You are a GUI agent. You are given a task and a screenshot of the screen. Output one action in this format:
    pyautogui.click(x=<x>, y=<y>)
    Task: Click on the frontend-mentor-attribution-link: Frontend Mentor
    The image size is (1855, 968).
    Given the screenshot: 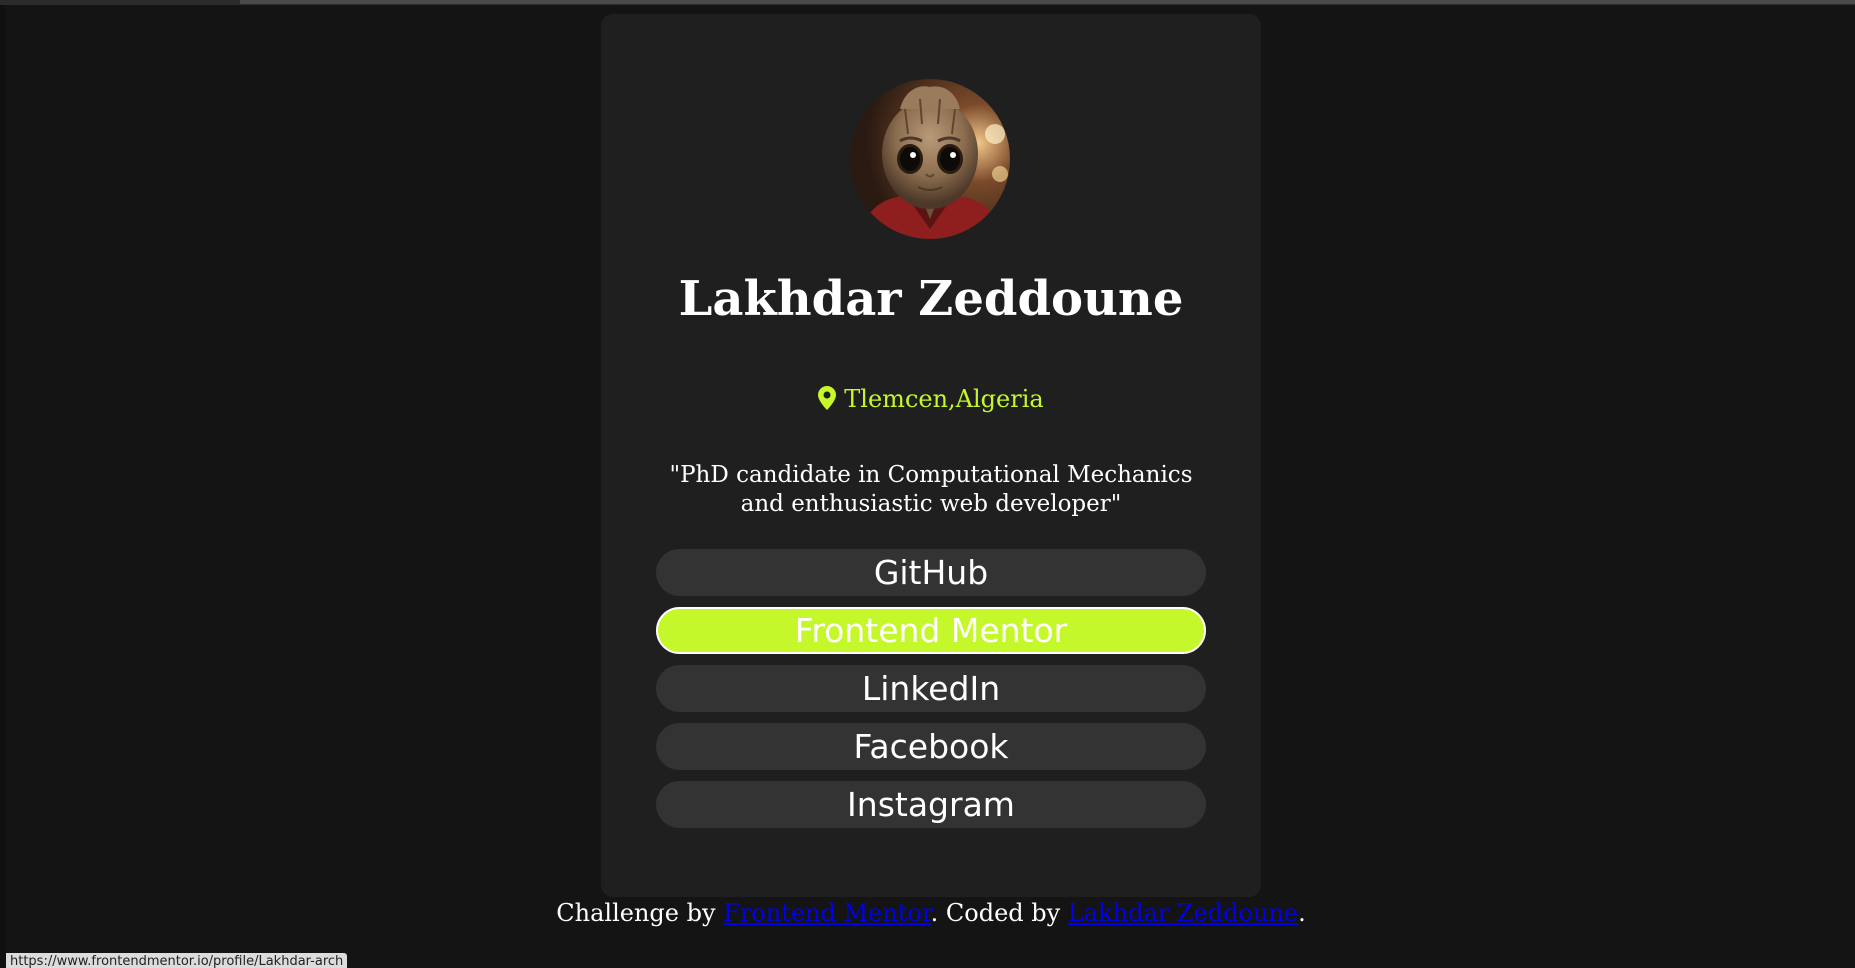 What is the action you would take?
    pyautogui.click(x=827, y=913)
    